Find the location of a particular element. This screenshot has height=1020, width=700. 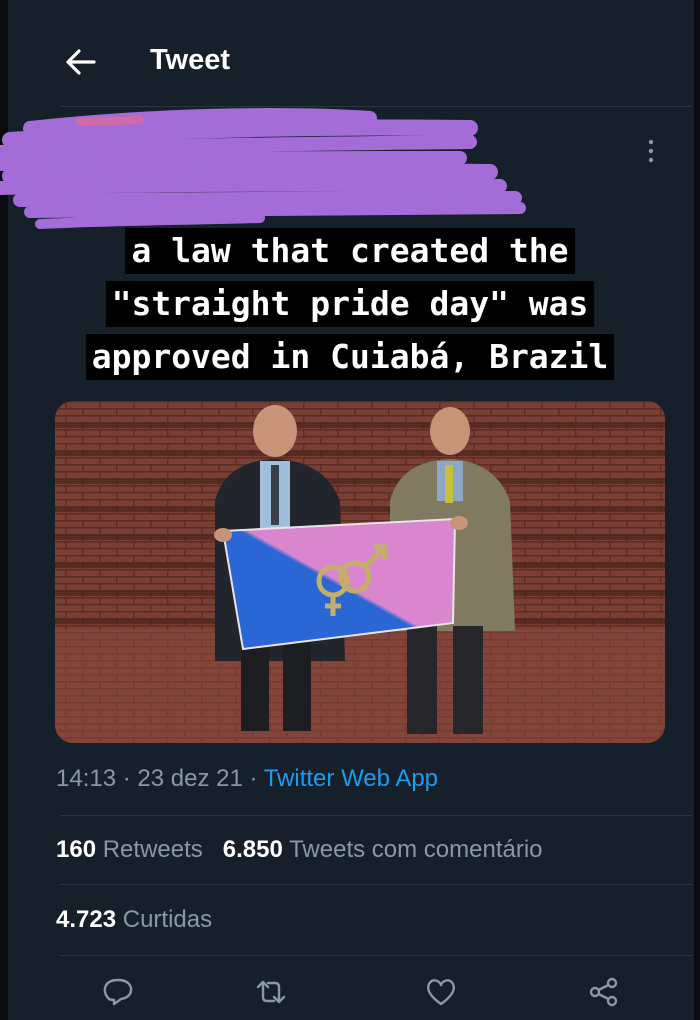

retweets-label: Retweets is located at coordinates (152, 849).